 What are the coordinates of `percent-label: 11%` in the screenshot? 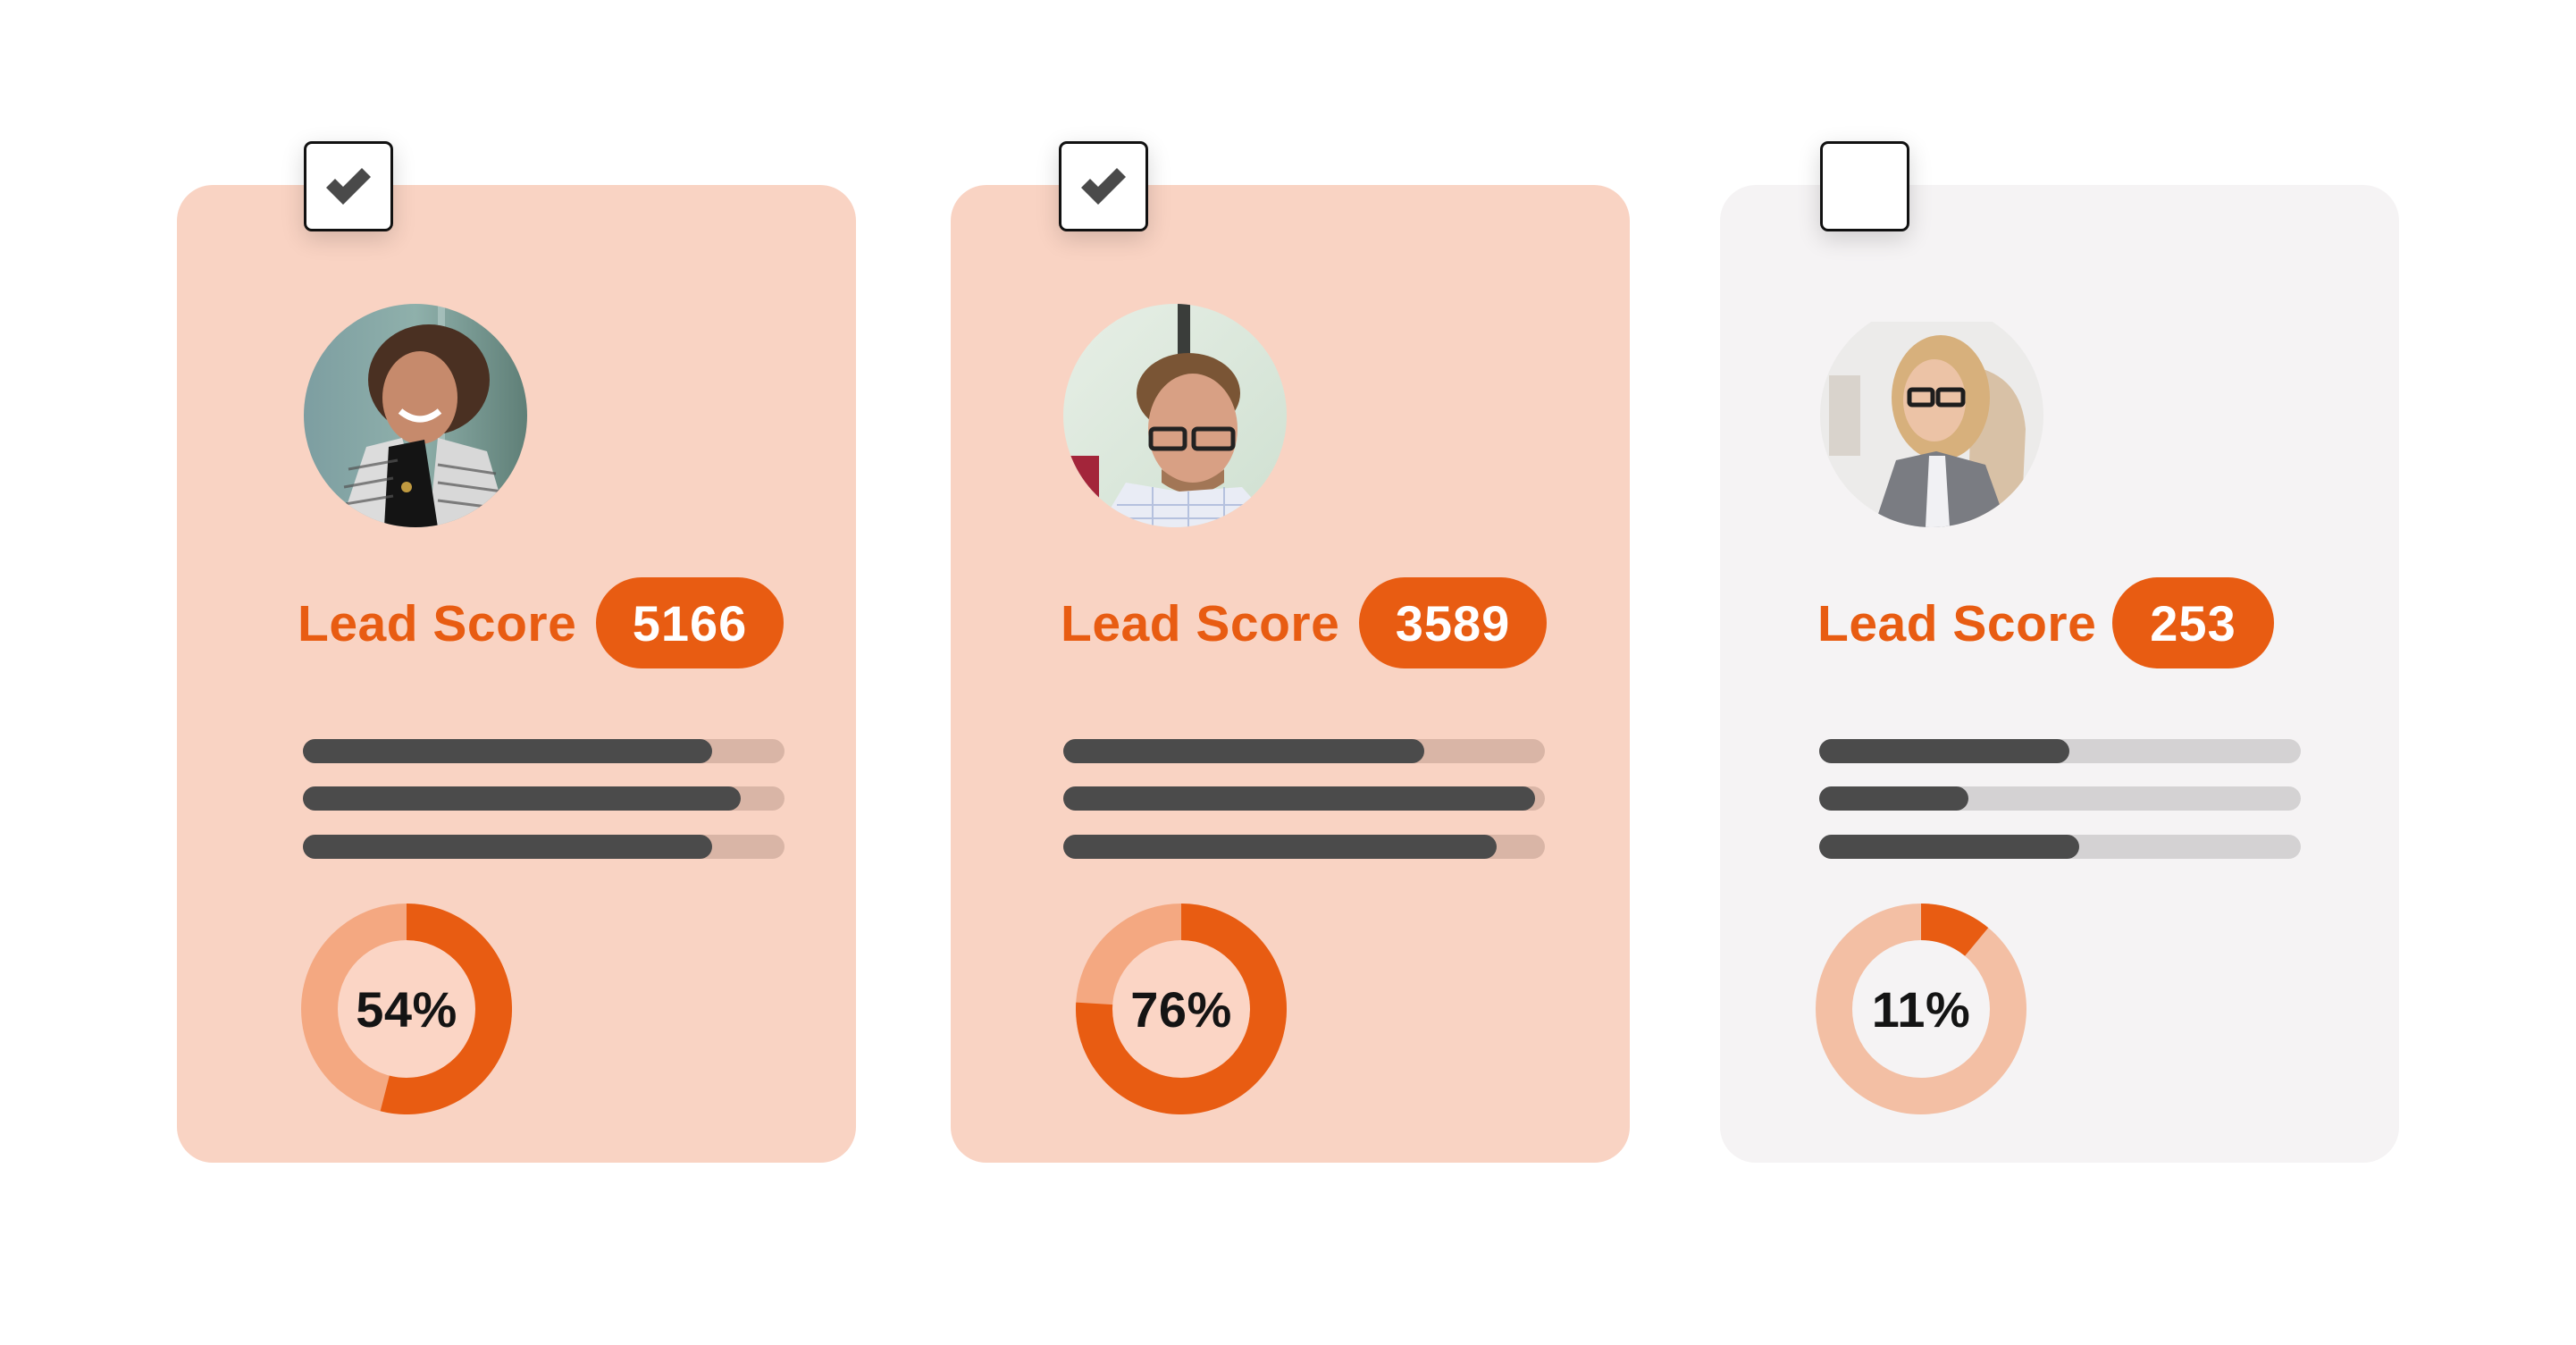 It's located at (1921, 1009).